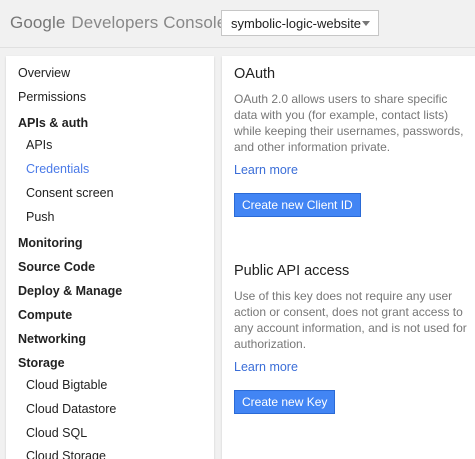 The height and width of the screenshot is (459, 475). I want to click on console-logo: Google Developers Console, so click(118, 23).